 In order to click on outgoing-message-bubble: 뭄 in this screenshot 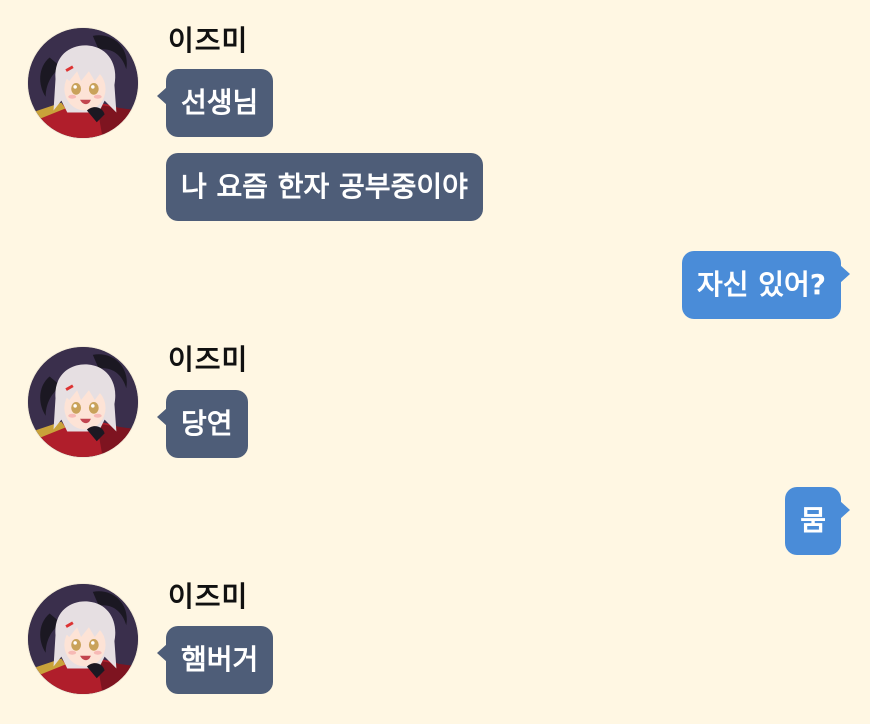, I will do `click(817, 521)`.